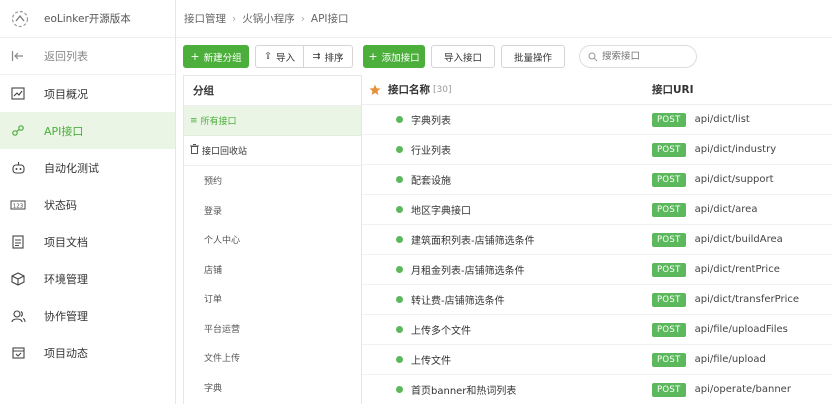  I want to click on table-row: 上传多个文件 POST api/file/uploadFiles, so click(597, 330).